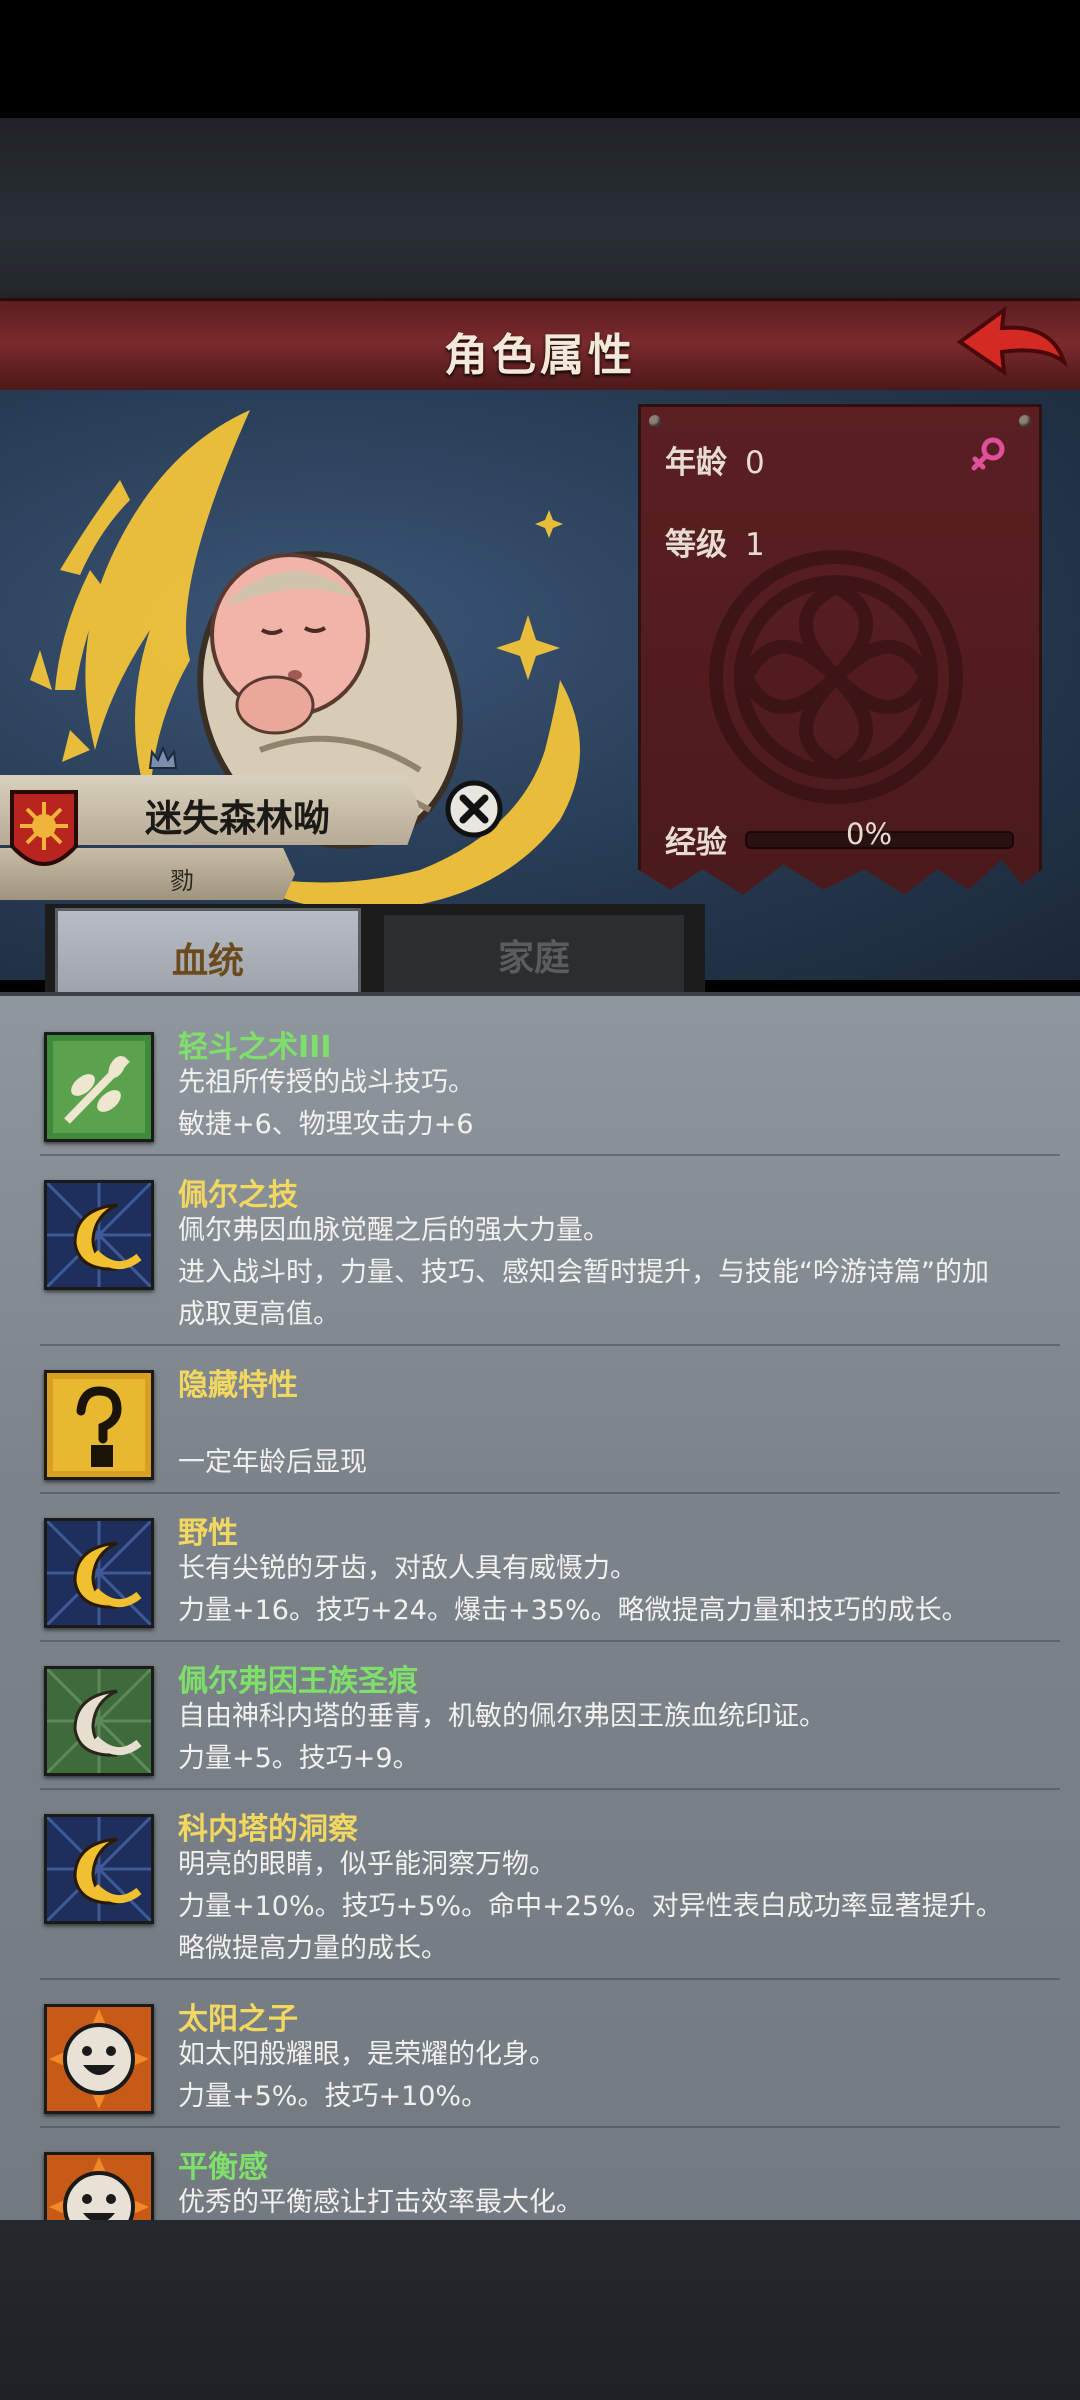  I want to click on pale-crescent-icon, so click(99, 1721).